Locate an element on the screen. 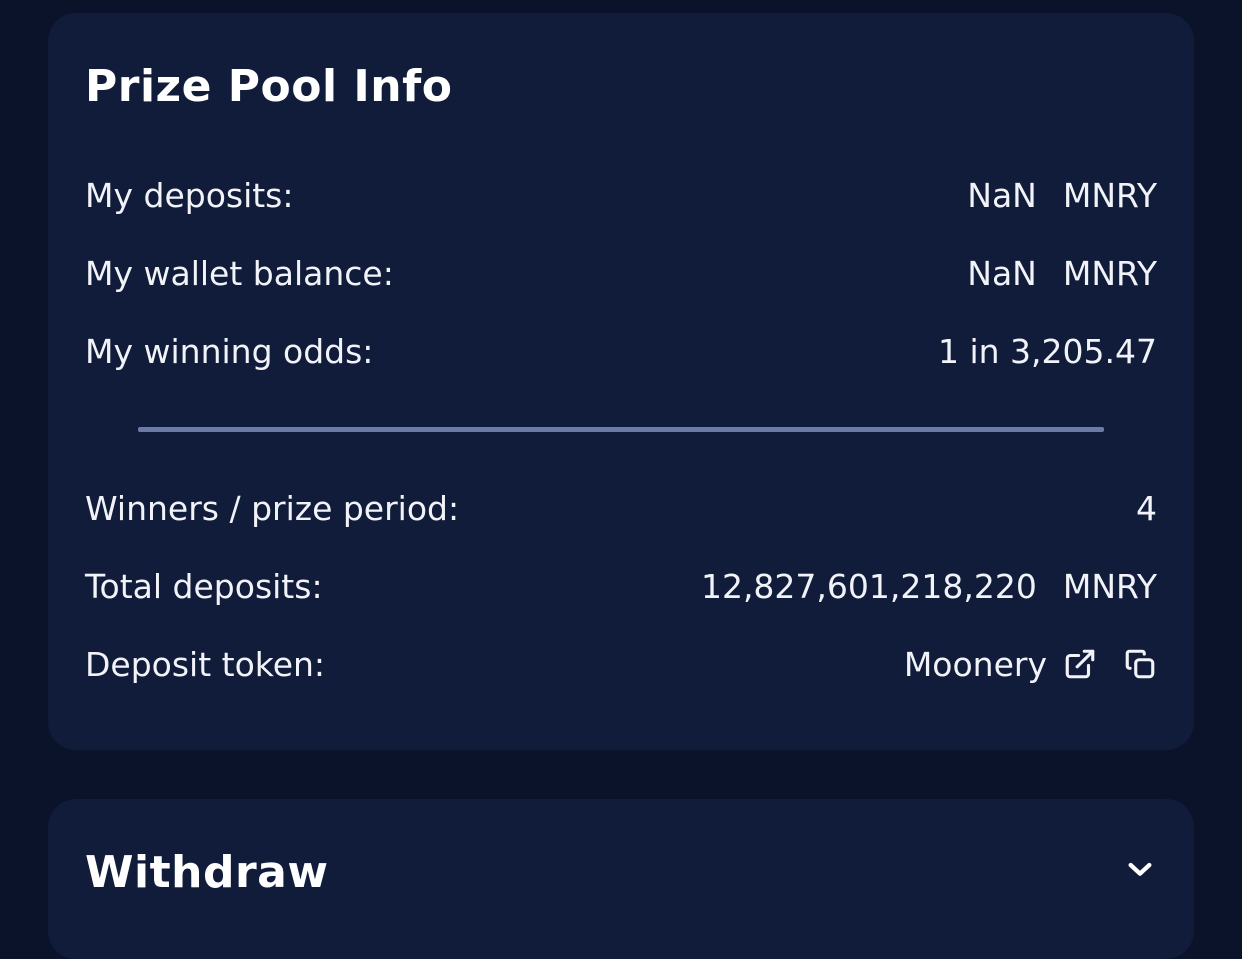 The image size is (1242, 959). my-deposits-label: My deposits: is located at coordinates (189, 195).